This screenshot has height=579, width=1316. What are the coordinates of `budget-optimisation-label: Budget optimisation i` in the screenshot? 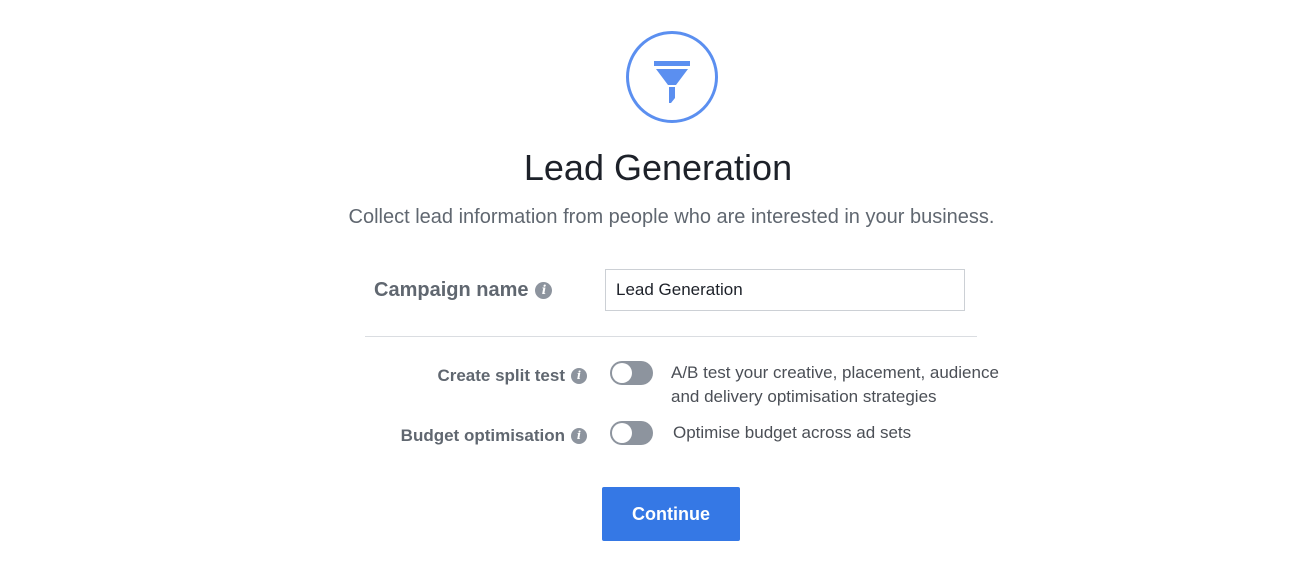 It's located at (494, 436).